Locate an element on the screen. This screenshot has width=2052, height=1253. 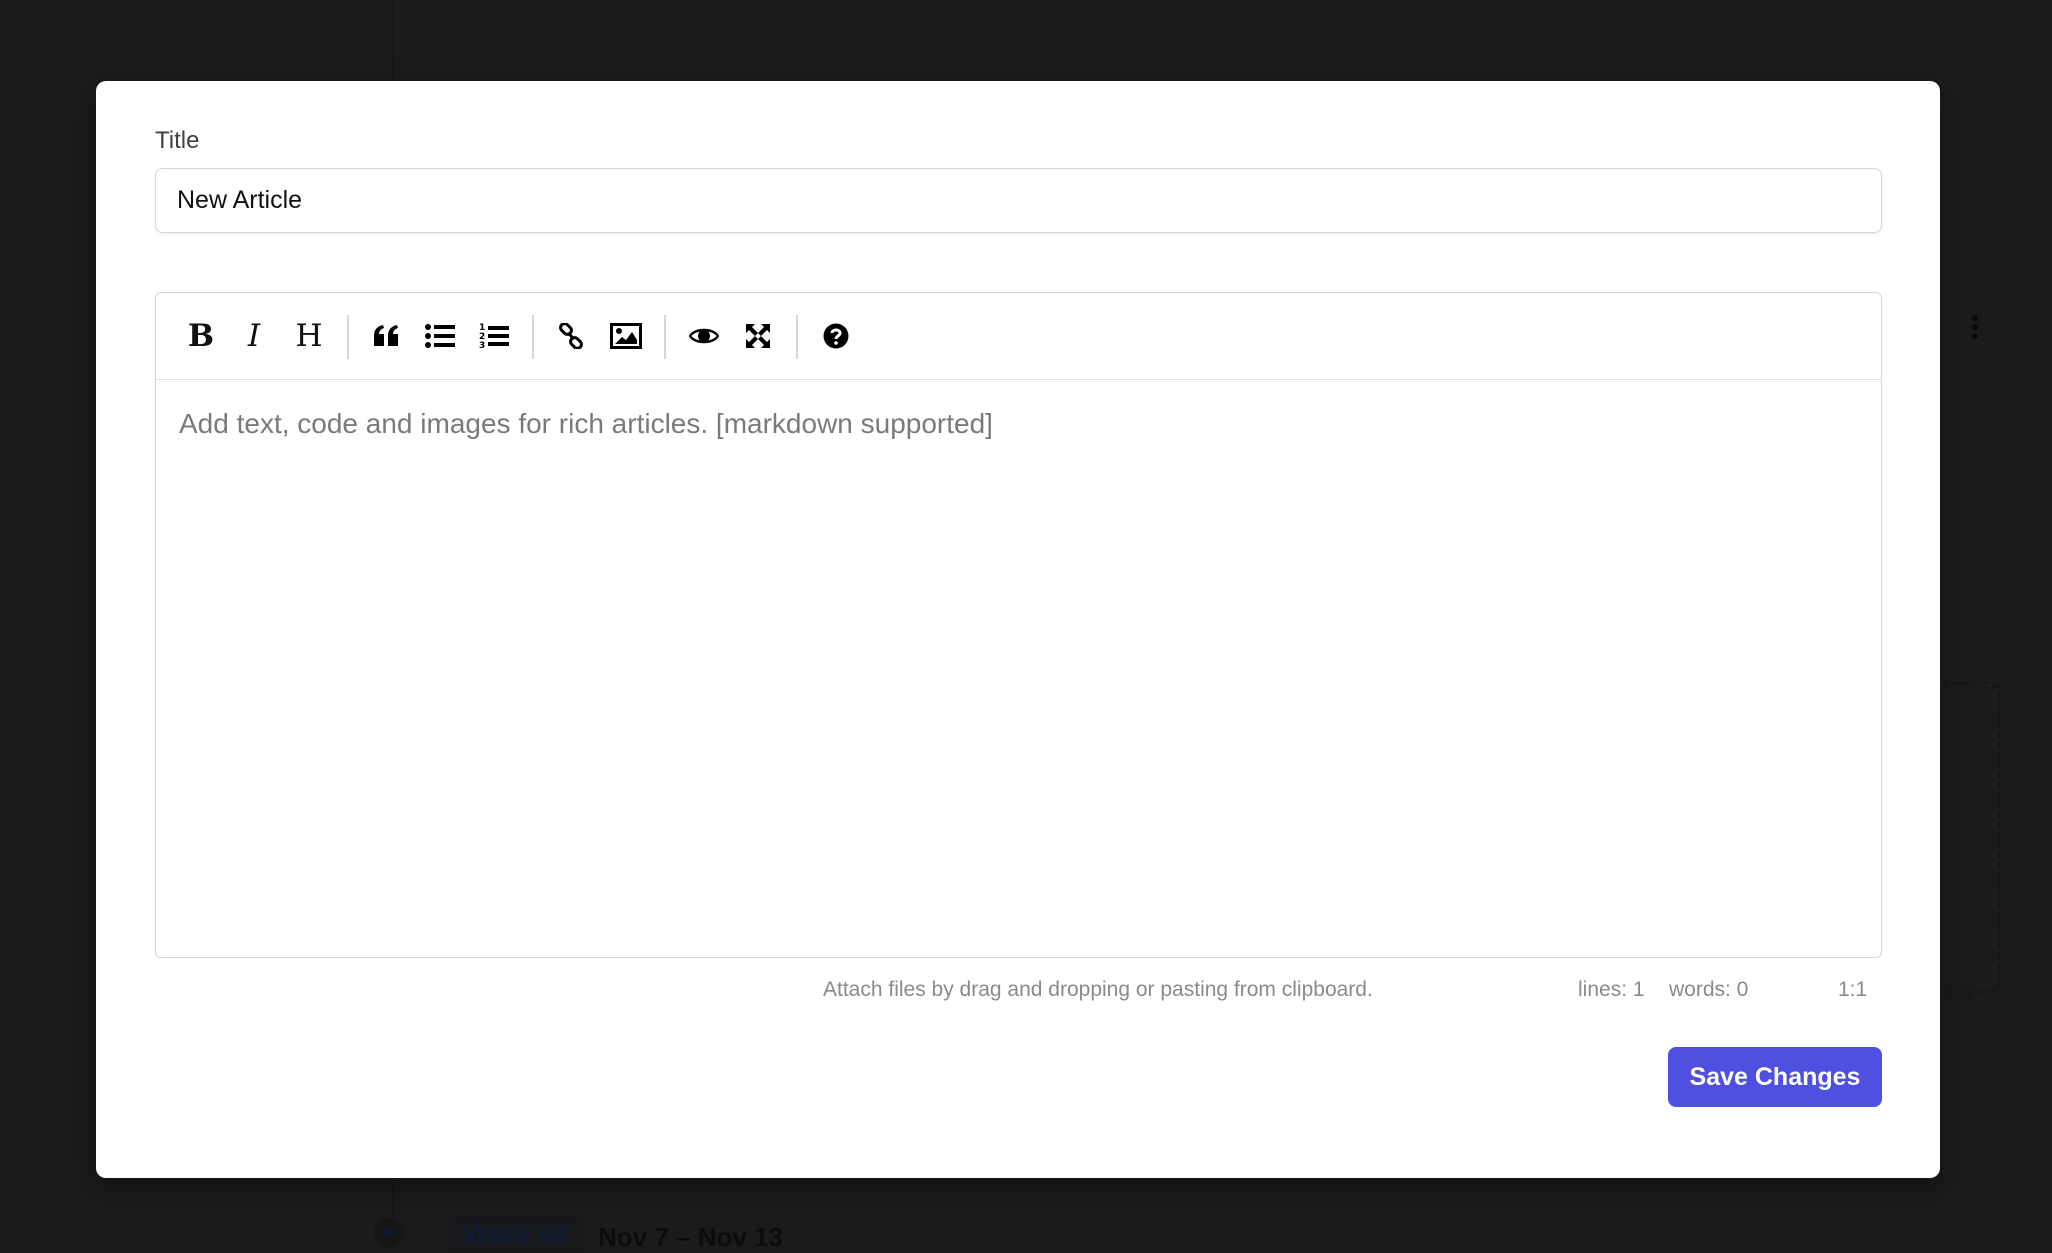
title-label: Title is located at coordinates (177, 140).